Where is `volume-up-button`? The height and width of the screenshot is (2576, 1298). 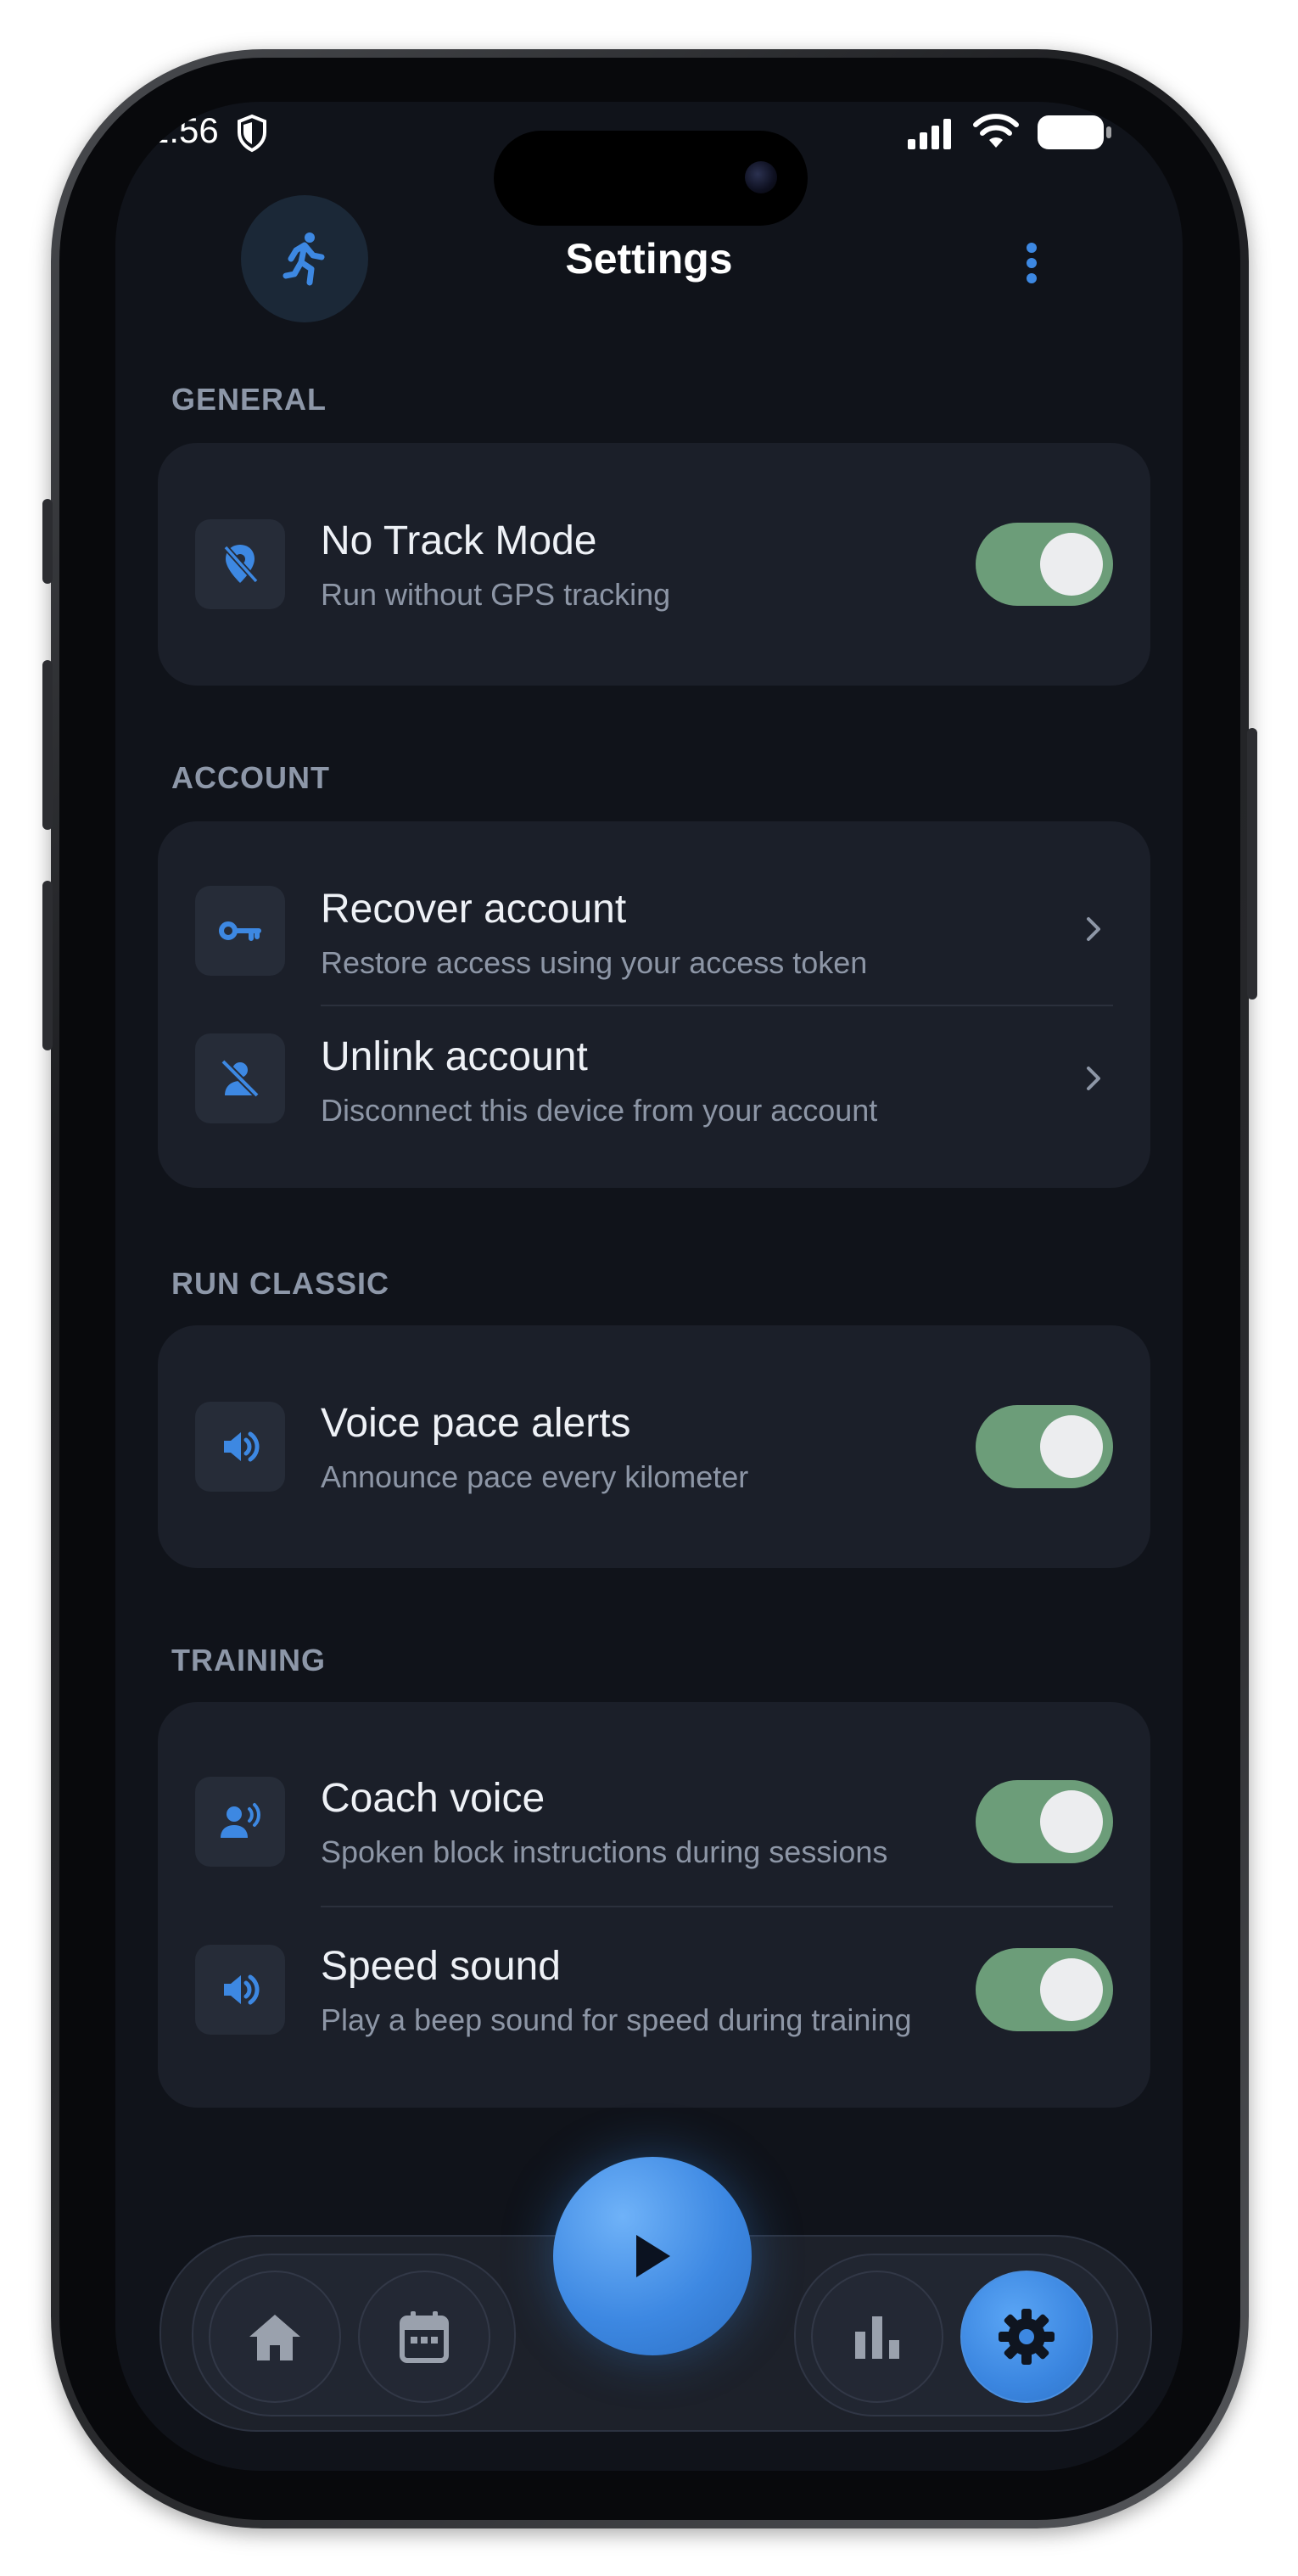 volume-up-button is located at coordinates (47, 745).